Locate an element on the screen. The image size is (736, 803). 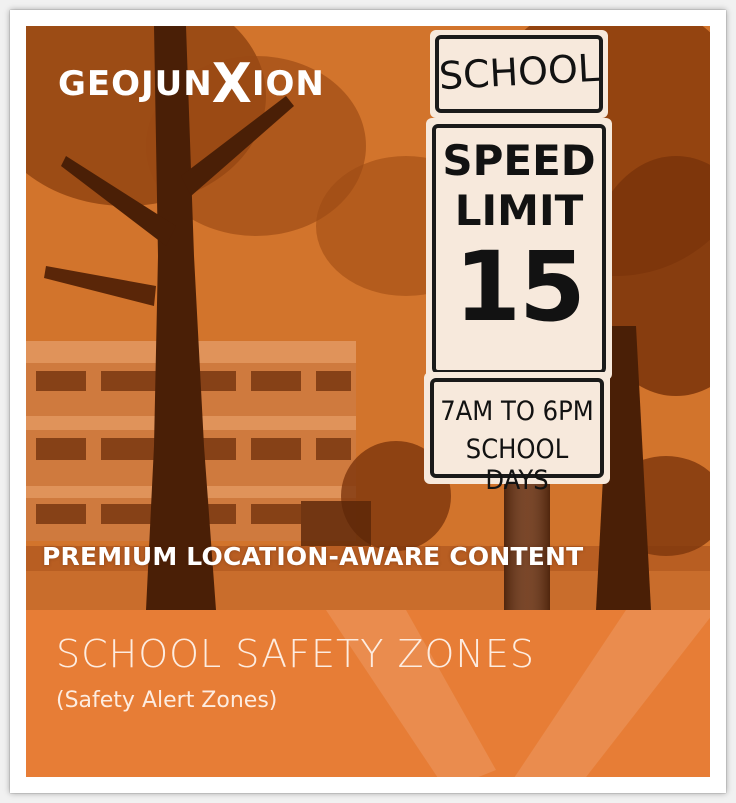
geojunxion-logo: GEOJUN X ION is located at coordinates (191, 84).